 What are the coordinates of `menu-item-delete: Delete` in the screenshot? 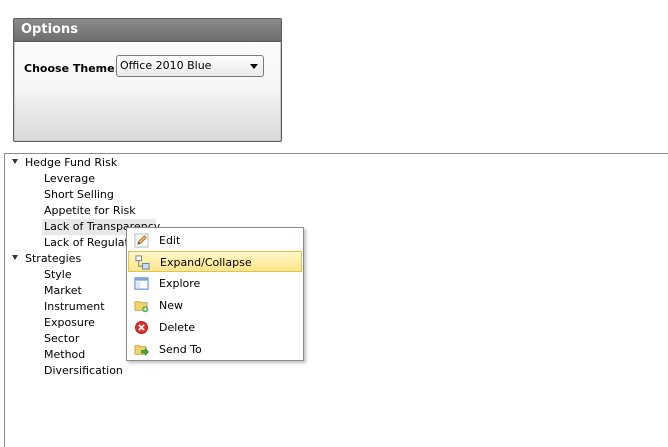 It's located at (215, 327).